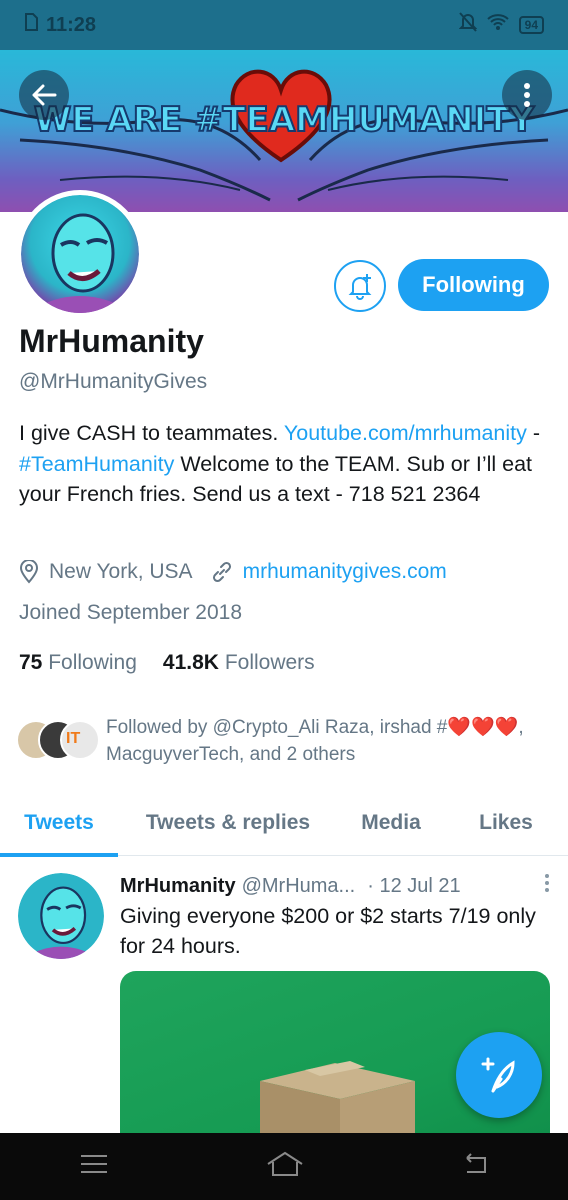  What do you see at coordinates (59, 823) in the screenshot?
I see `tab-tweets: Tweets` at bounding box center [59, 823].